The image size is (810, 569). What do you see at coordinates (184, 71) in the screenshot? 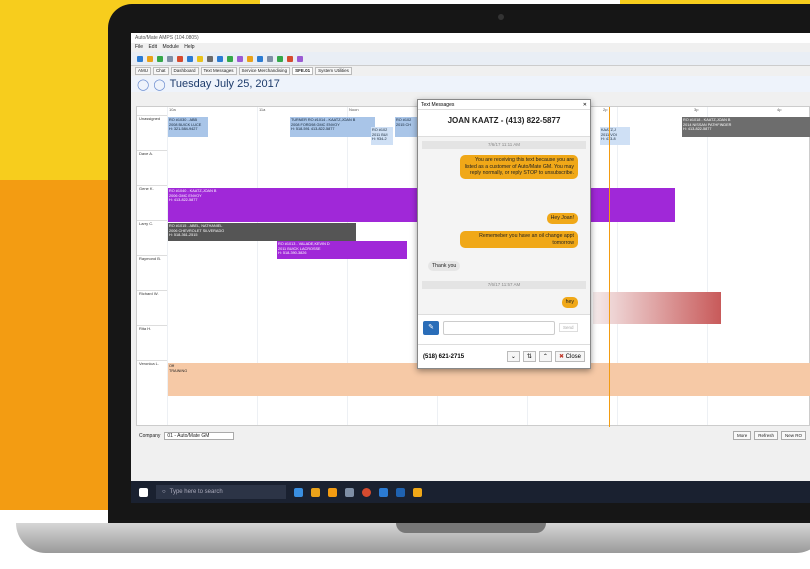
I see `tab-dashboard: Dashboard` at bounding box center [184, 71].